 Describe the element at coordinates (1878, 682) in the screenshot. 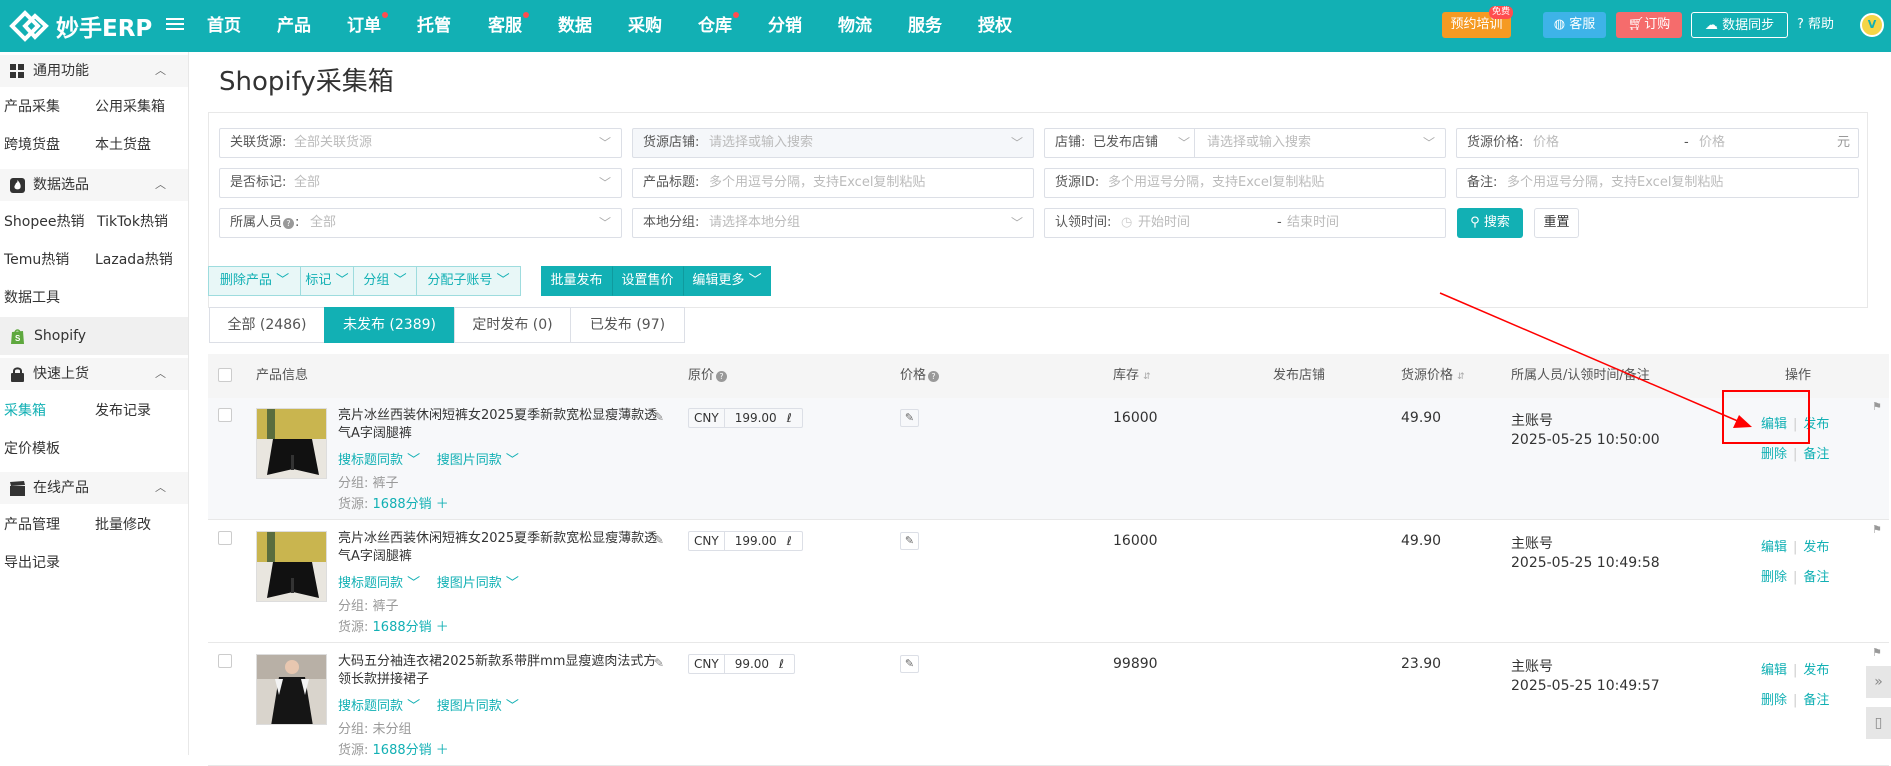

I see `expand-panel-button: »` at that location.